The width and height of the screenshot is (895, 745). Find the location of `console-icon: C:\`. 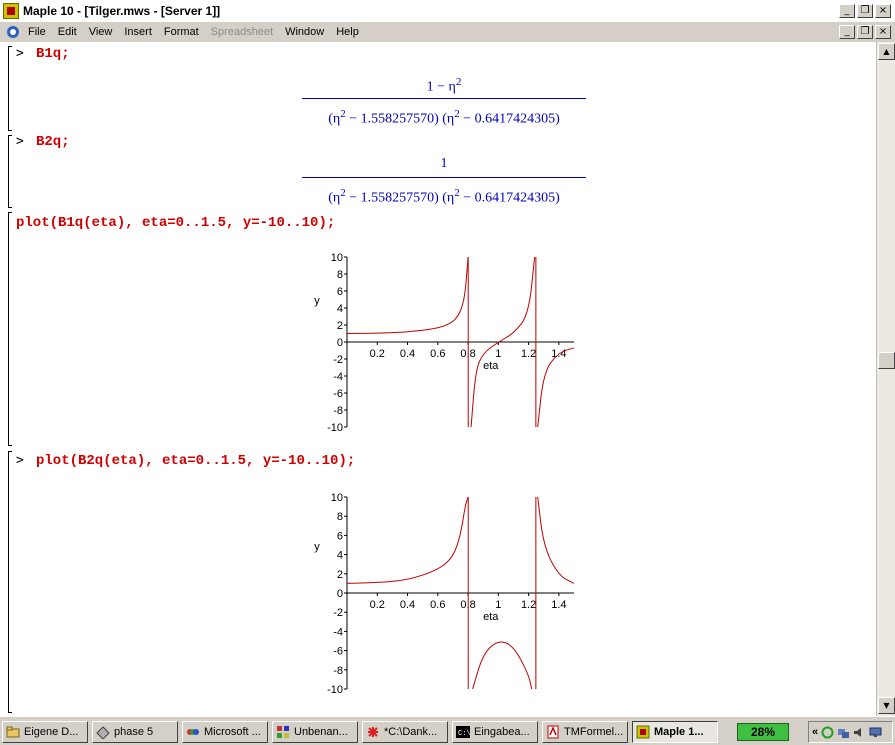

console-icon: C:\ is located at coordinates (463, 732).